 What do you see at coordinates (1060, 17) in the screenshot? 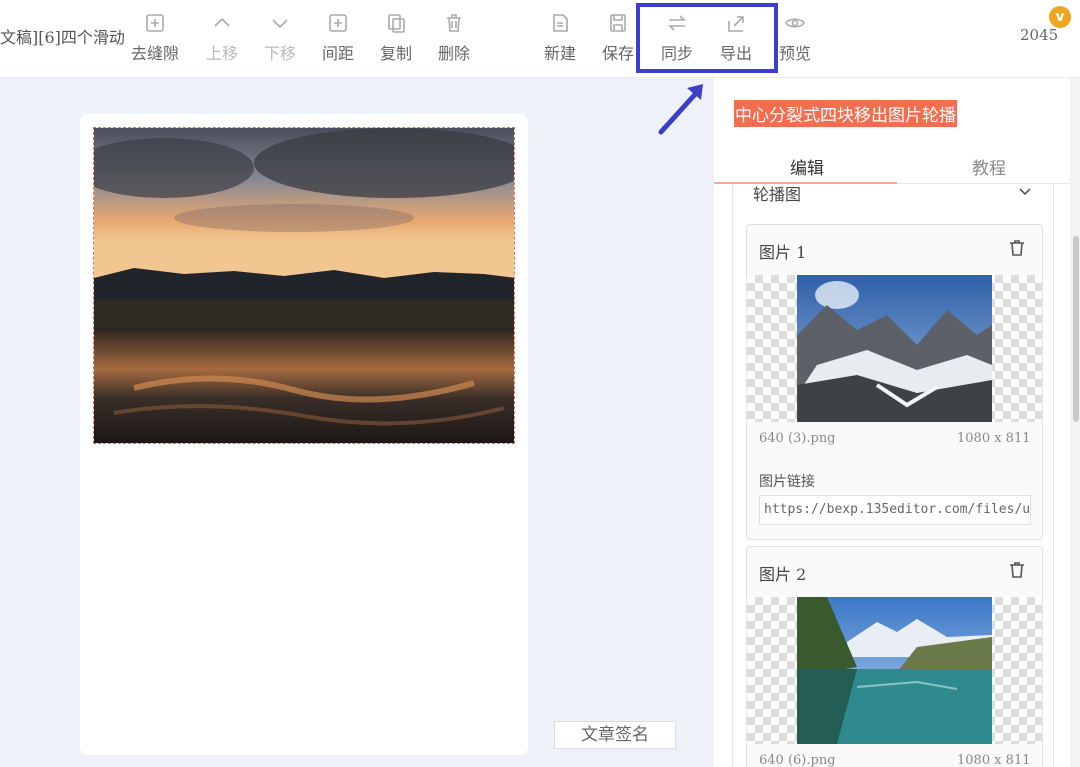
I see `vip-badge: v` at bounding box center [1060, 17].